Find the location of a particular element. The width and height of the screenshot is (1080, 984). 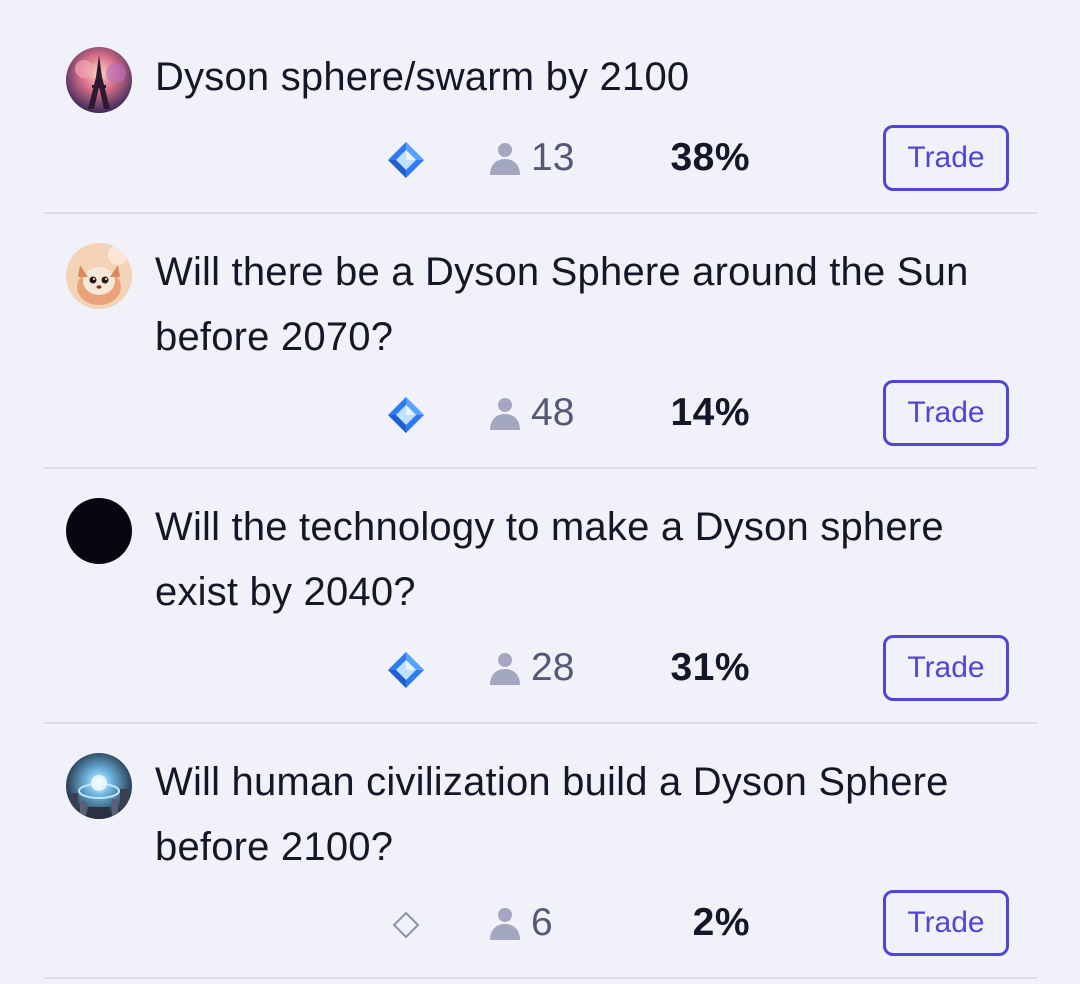

mana-diamond-outline-icon is located at coordinates (406, 925).